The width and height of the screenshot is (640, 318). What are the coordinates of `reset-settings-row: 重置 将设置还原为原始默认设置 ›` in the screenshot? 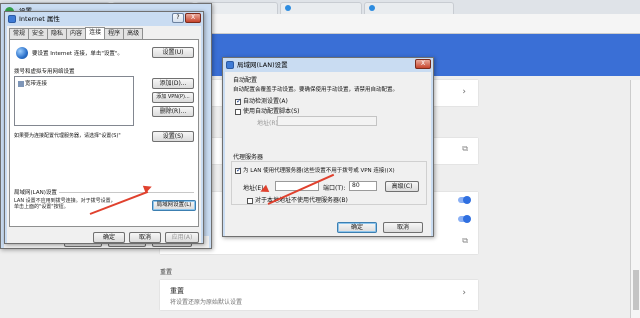 It's located at (319, 295).